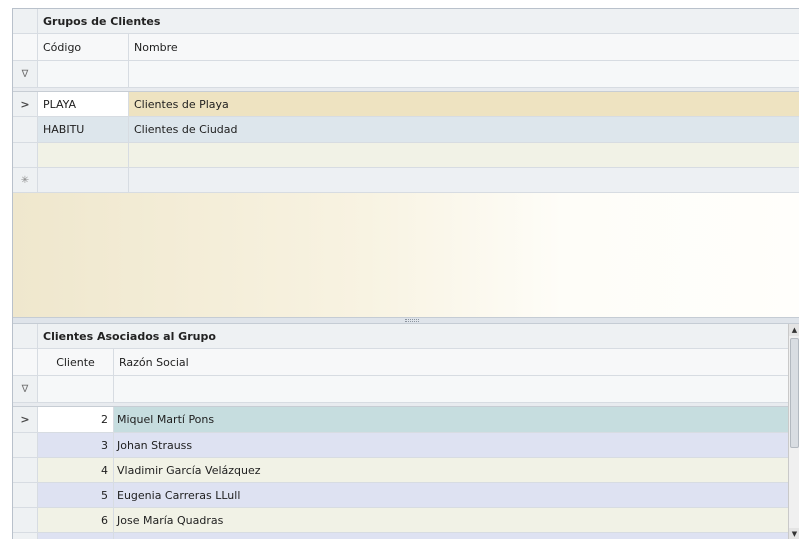  I want to click on column-header-razon-social: Razón Social, so click(451, 362).